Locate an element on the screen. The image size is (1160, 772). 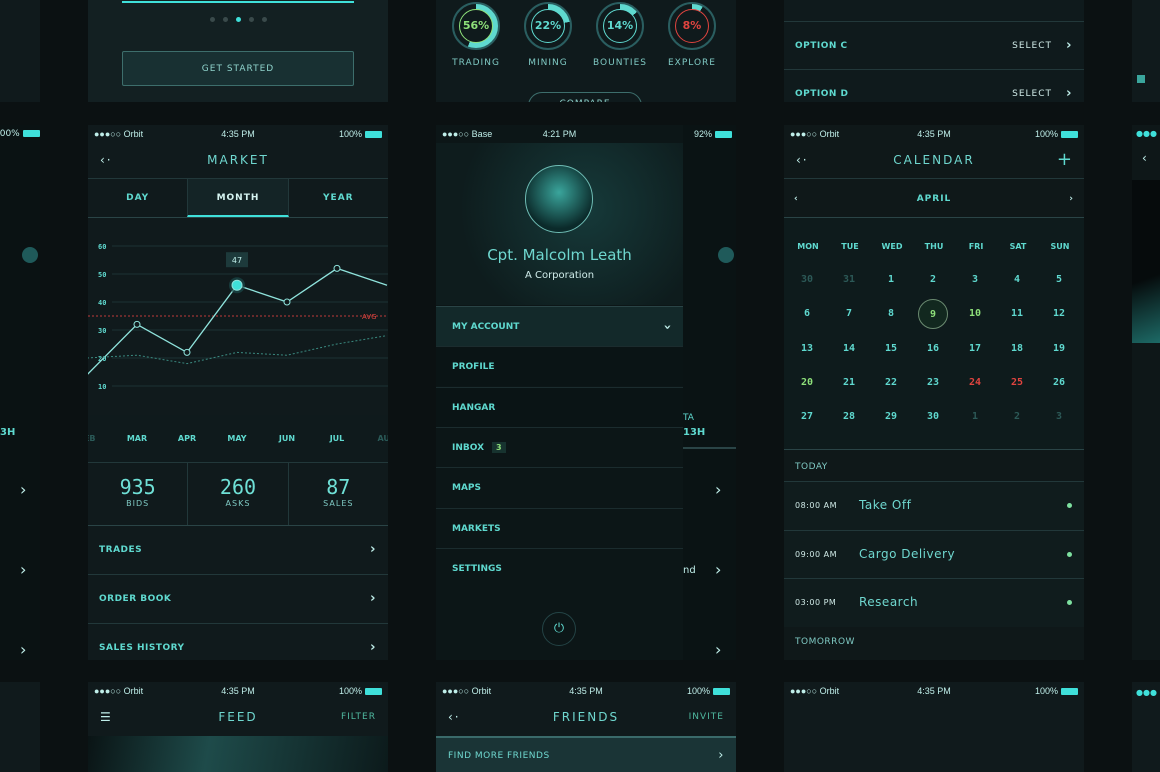
menu-item-hangar: HANGAR is located at coordinates (559, 406).